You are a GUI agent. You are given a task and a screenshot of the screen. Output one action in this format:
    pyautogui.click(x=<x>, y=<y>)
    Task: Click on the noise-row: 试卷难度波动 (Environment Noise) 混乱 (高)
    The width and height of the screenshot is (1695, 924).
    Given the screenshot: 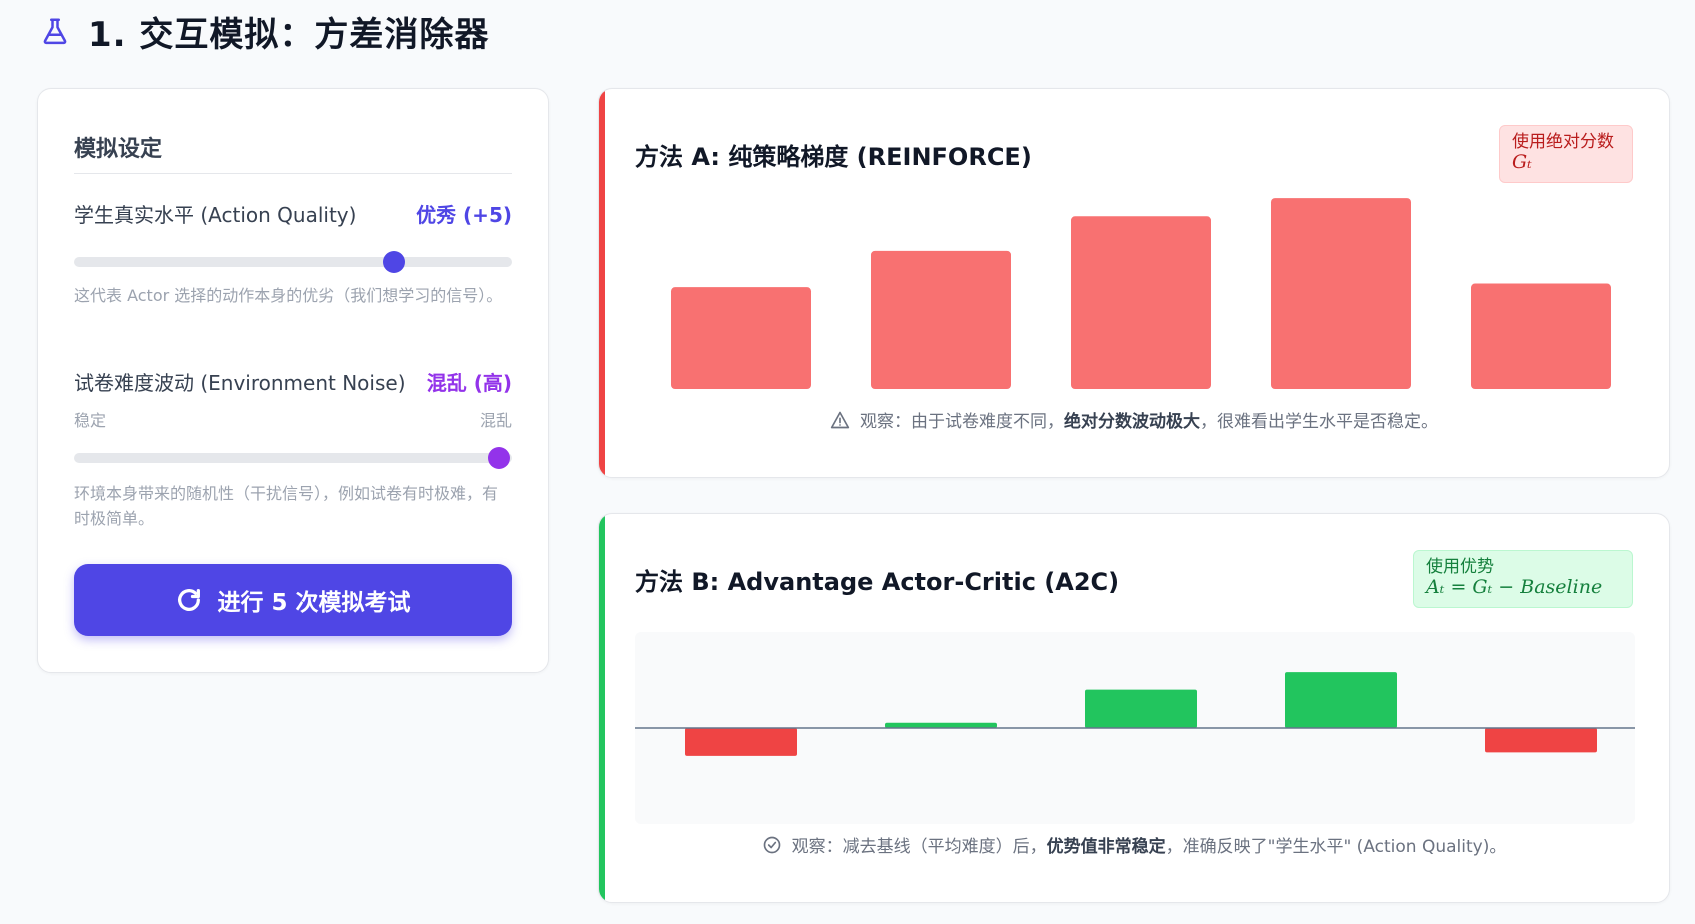 What is the action you would take?
    pyautogui.click(x=293, y=381)
    